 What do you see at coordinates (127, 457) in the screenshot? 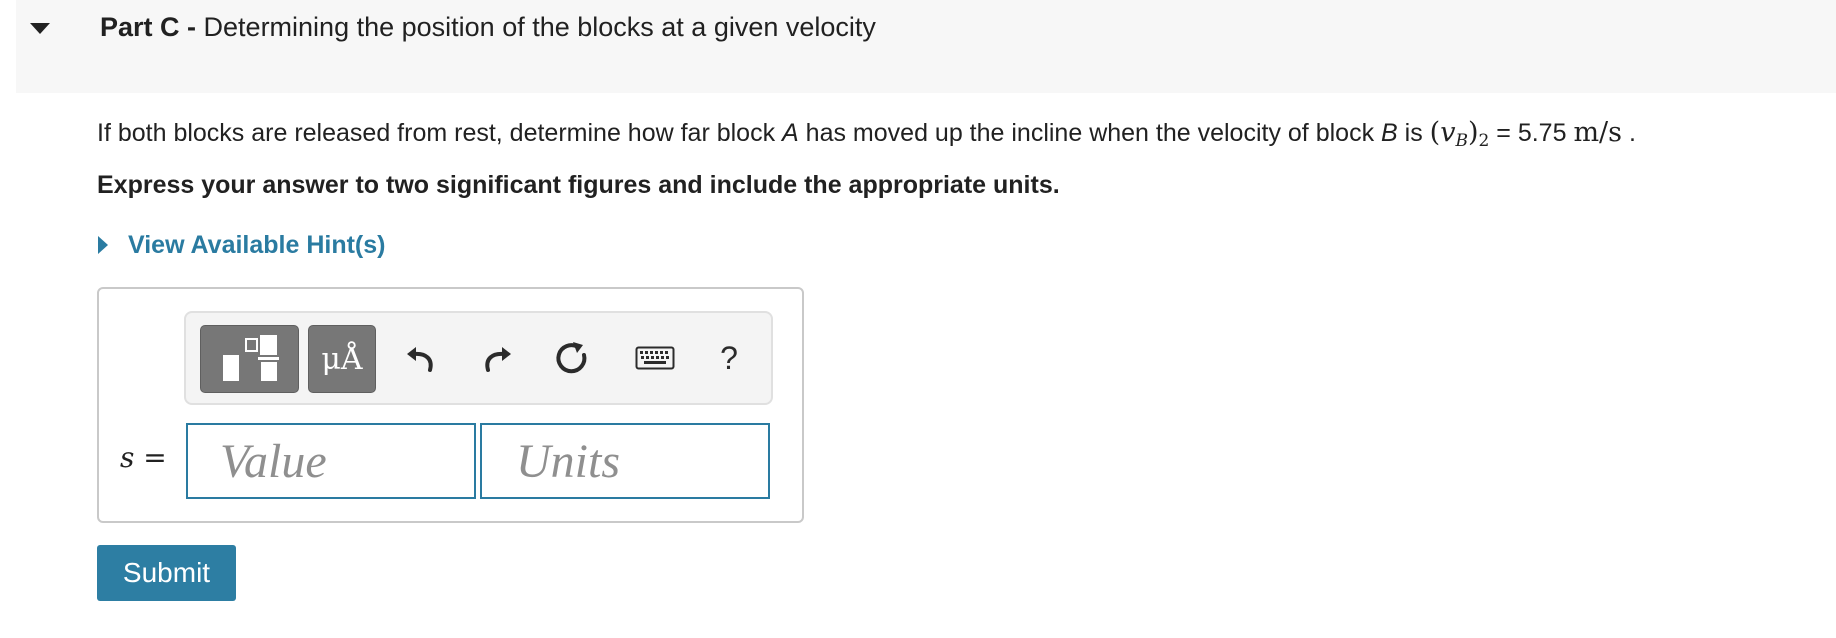
I see `answer-variable: s` at bounding box center [127, 457].